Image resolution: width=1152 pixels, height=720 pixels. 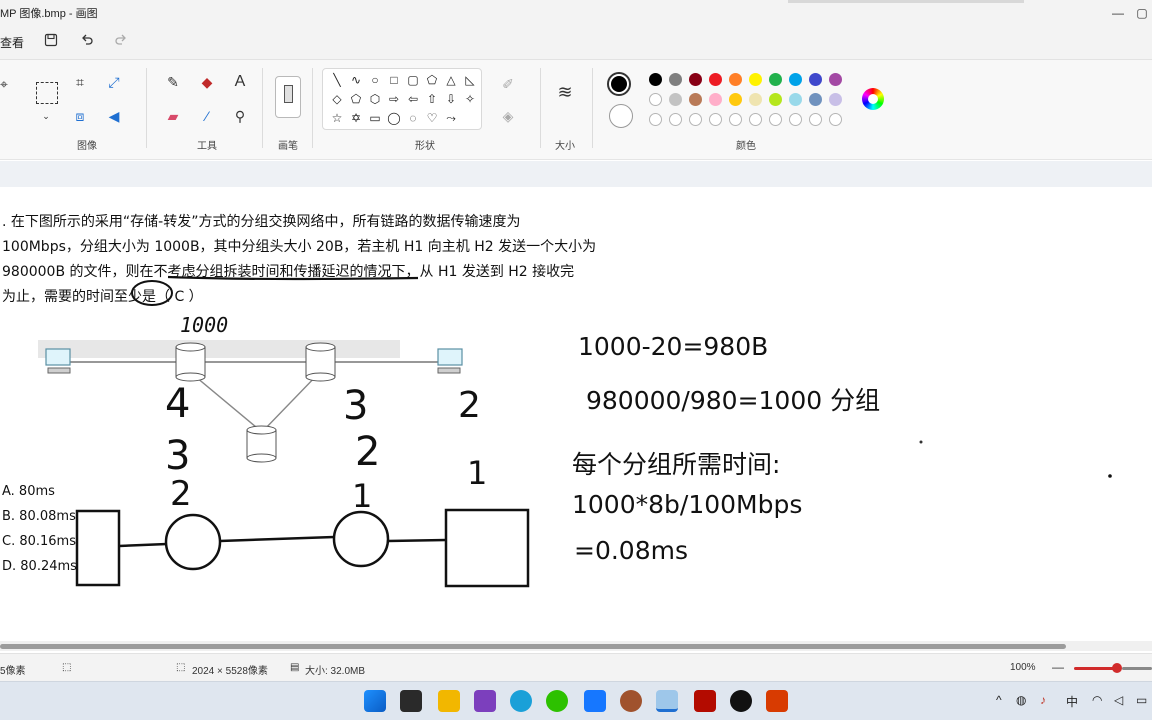 What do you see at coordinates (207, 82) in the screenshot?
I see `fill-icon: ◆` at bounding box center [207, 82].